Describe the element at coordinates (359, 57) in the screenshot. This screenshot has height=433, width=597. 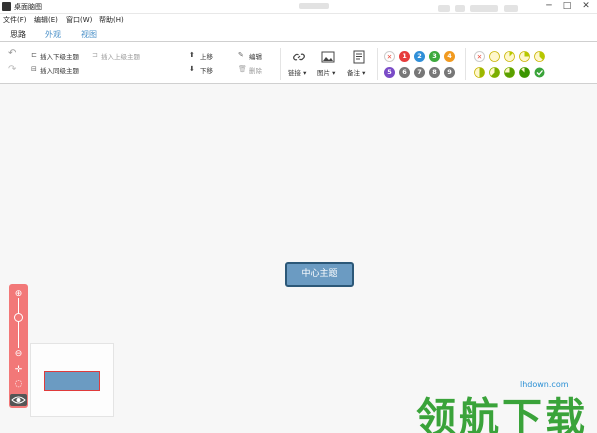
I see `note-icon` at that location.